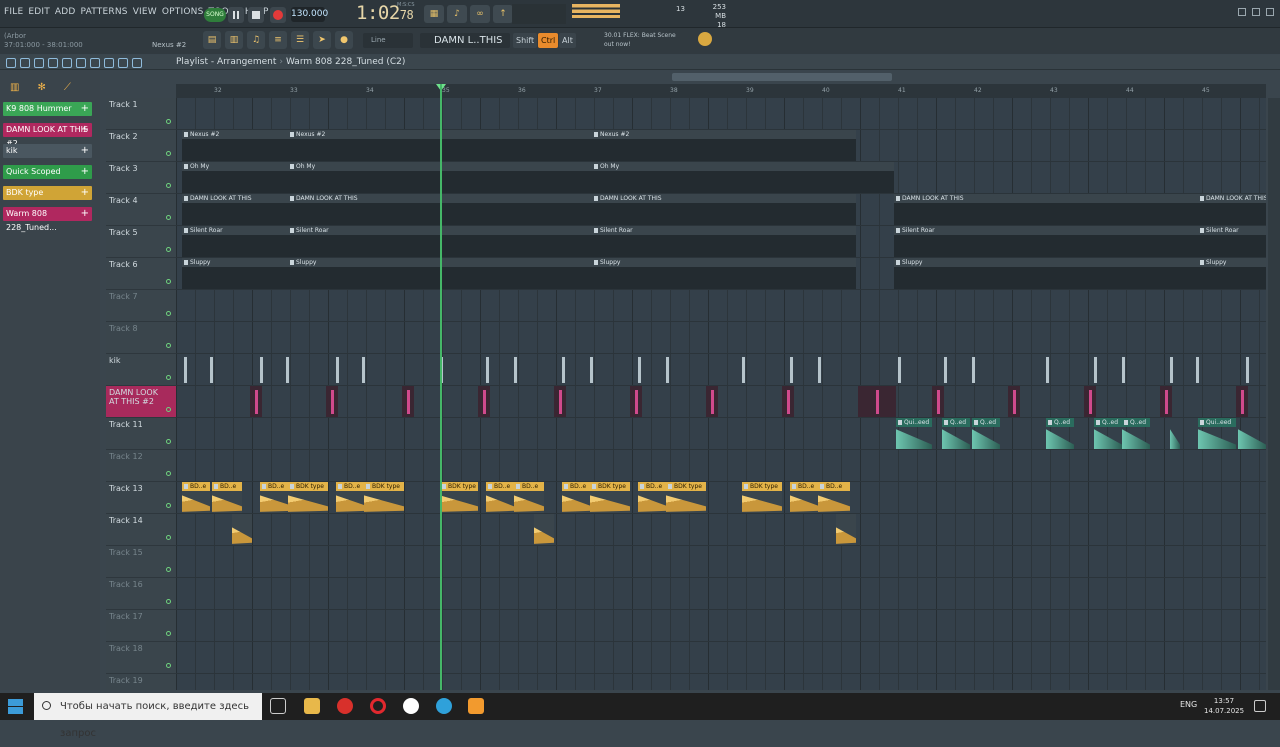 The width and height of the screenshot is (1280, 747). What do you see at coordinates (141, 594) in the screenshot?
I see `track-header: Track 16` at bounding box center [141, 594].